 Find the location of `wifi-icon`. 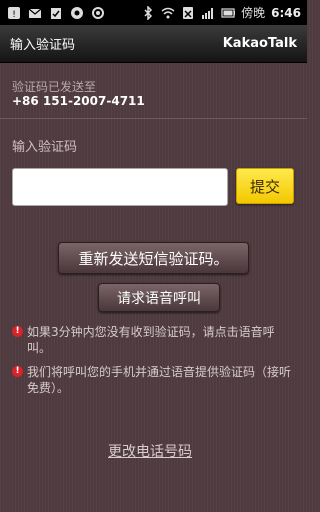

wifi-icon is located at coordinates (168, 13).